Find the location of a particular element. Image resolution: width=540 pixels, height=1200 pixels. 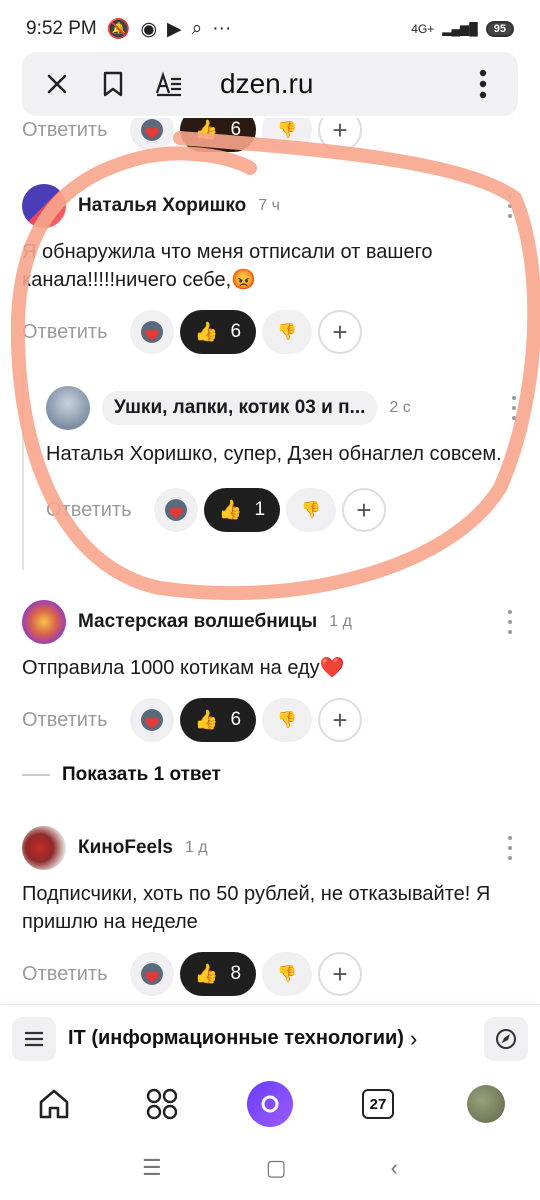

like-button: 👍 8 is located at coordinates (218, 974).